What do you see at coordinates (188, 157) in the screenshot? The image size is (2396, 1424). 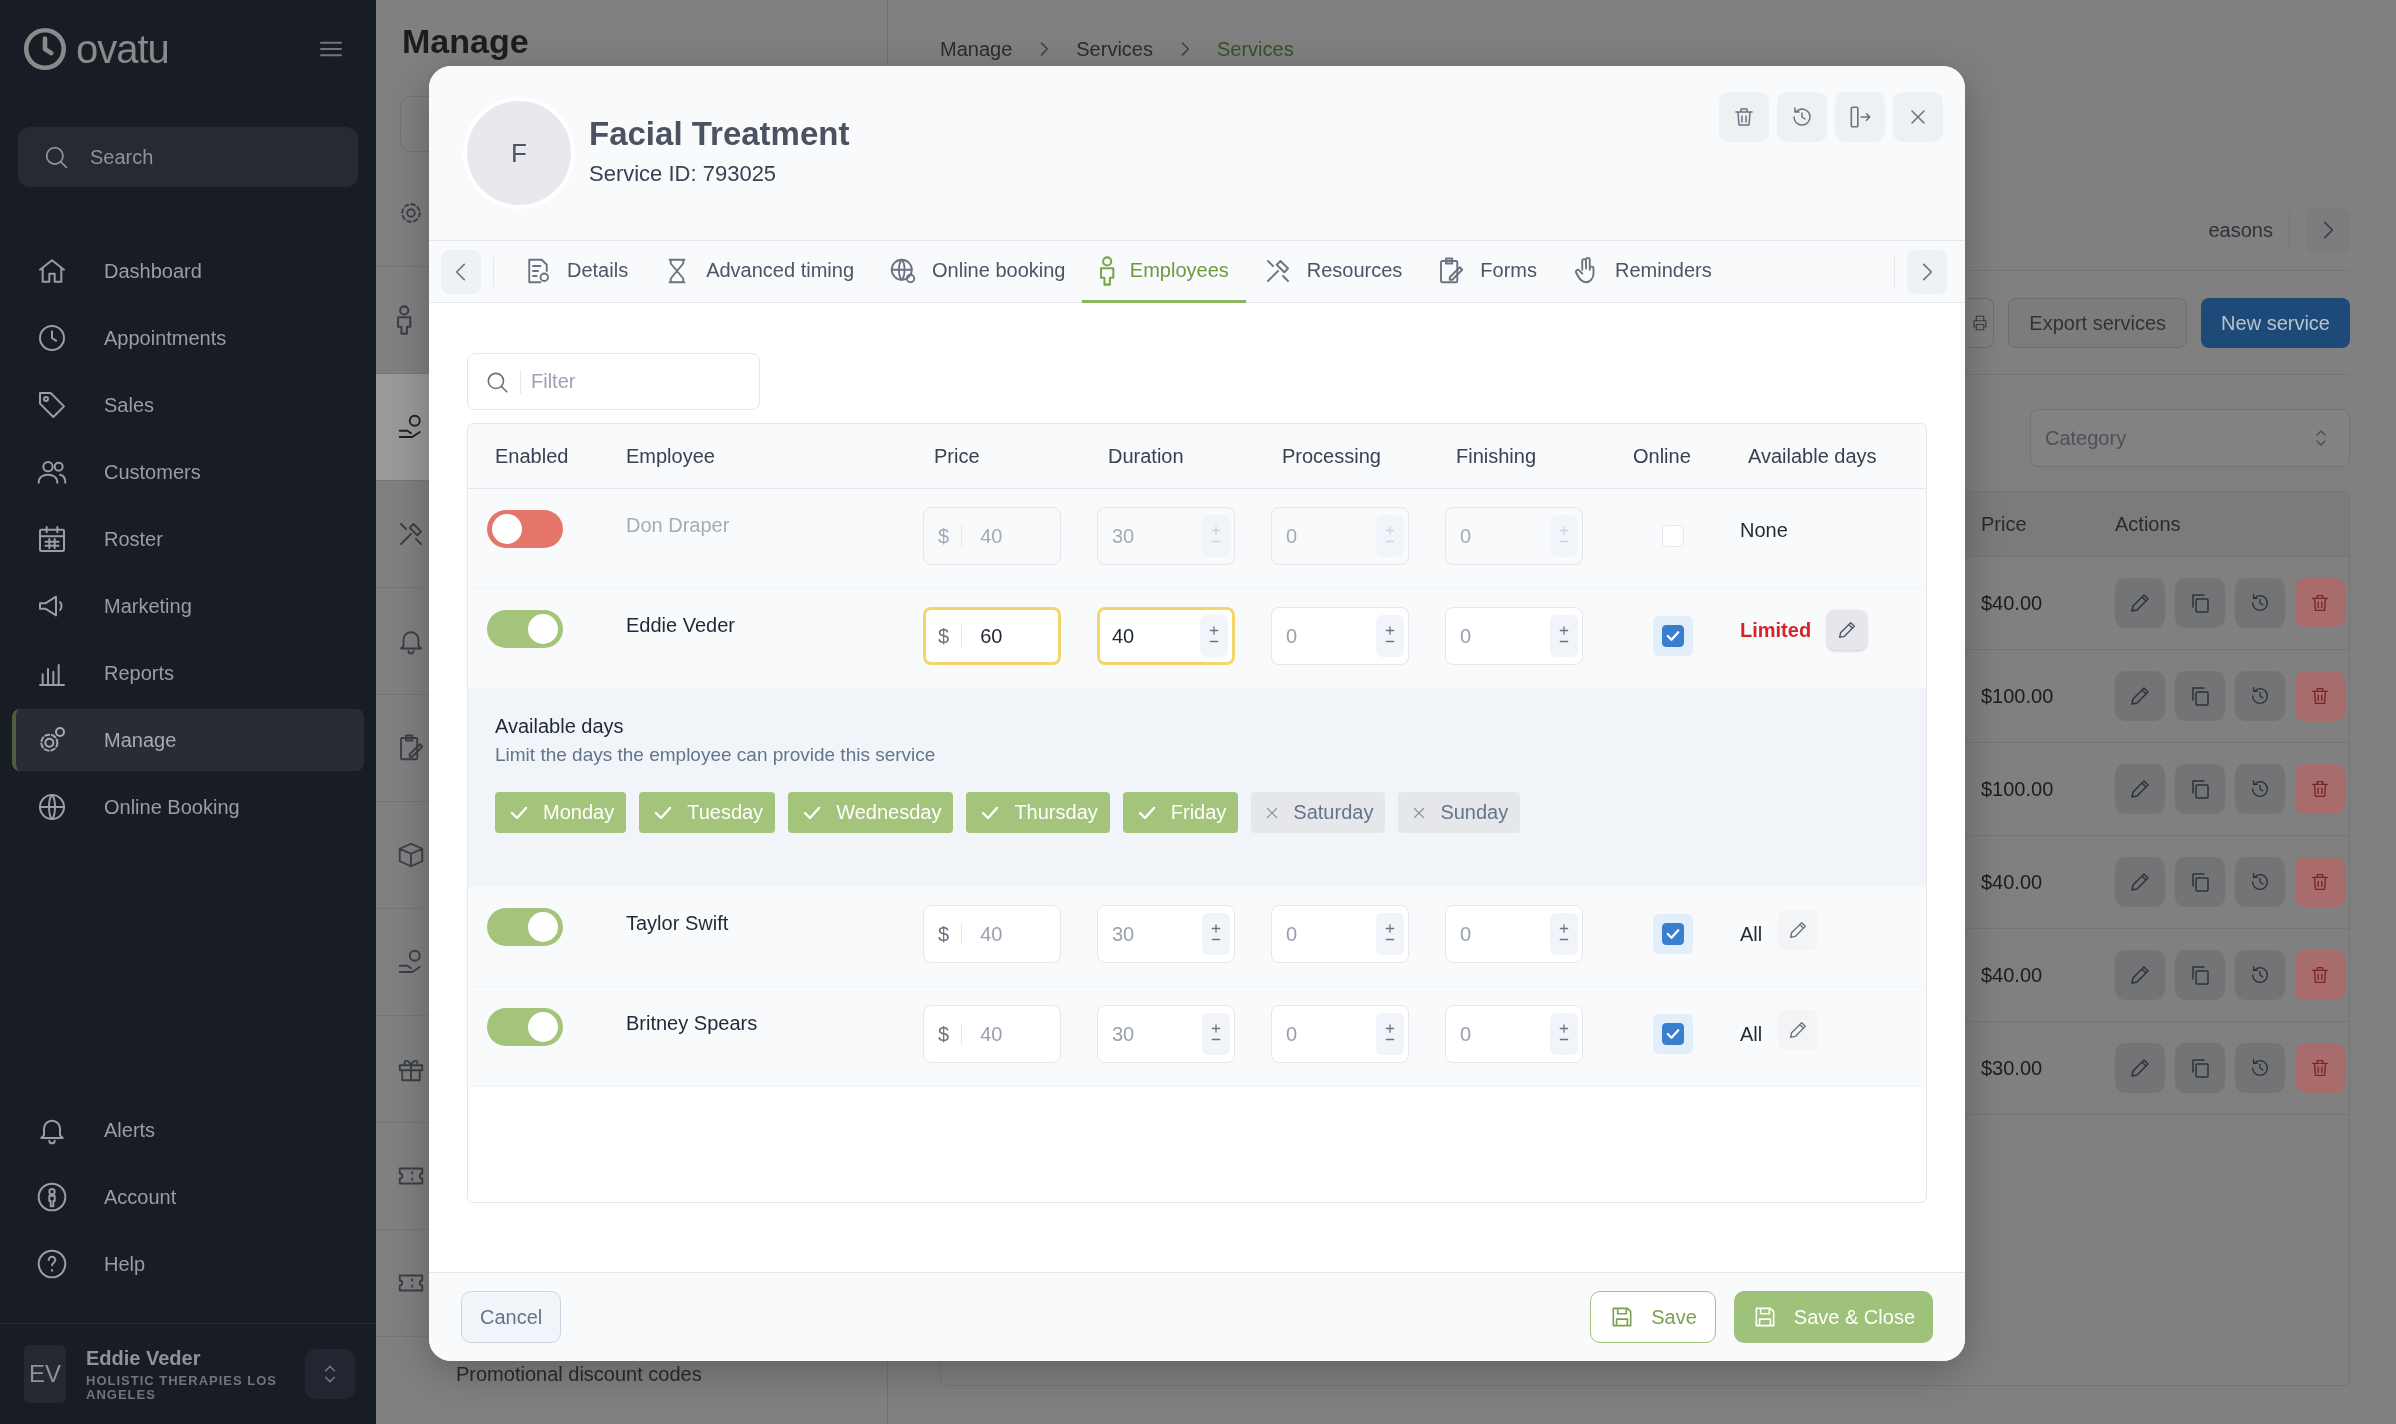 I see `search-field: Search` at bounding box center [188, 157].